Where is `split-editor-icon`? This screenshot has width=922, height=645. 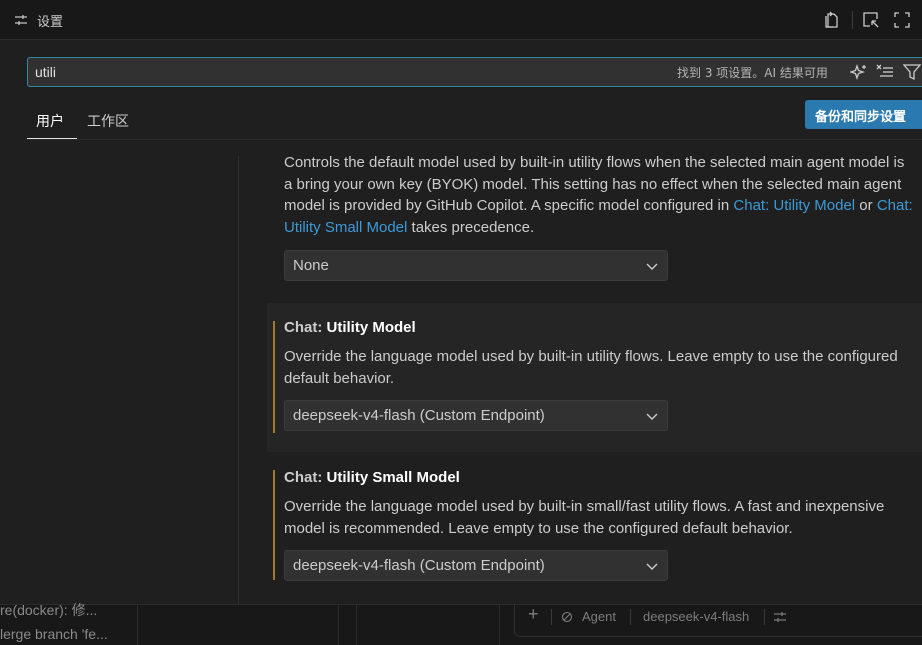
split-editor-icon is located at coordinates (871, 20).